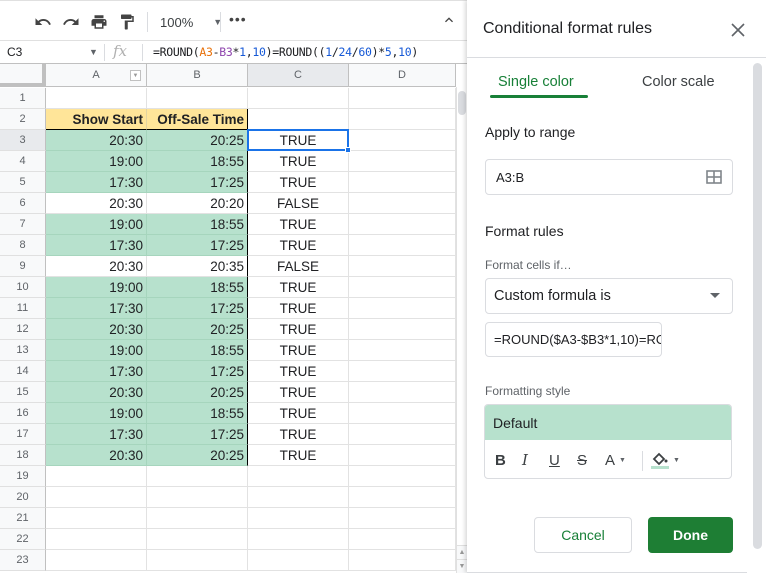  What do you see at coordinates (197, 455) in the screenshot?
I see `cell-b18: 20:25` at bounding box center [197, 455].